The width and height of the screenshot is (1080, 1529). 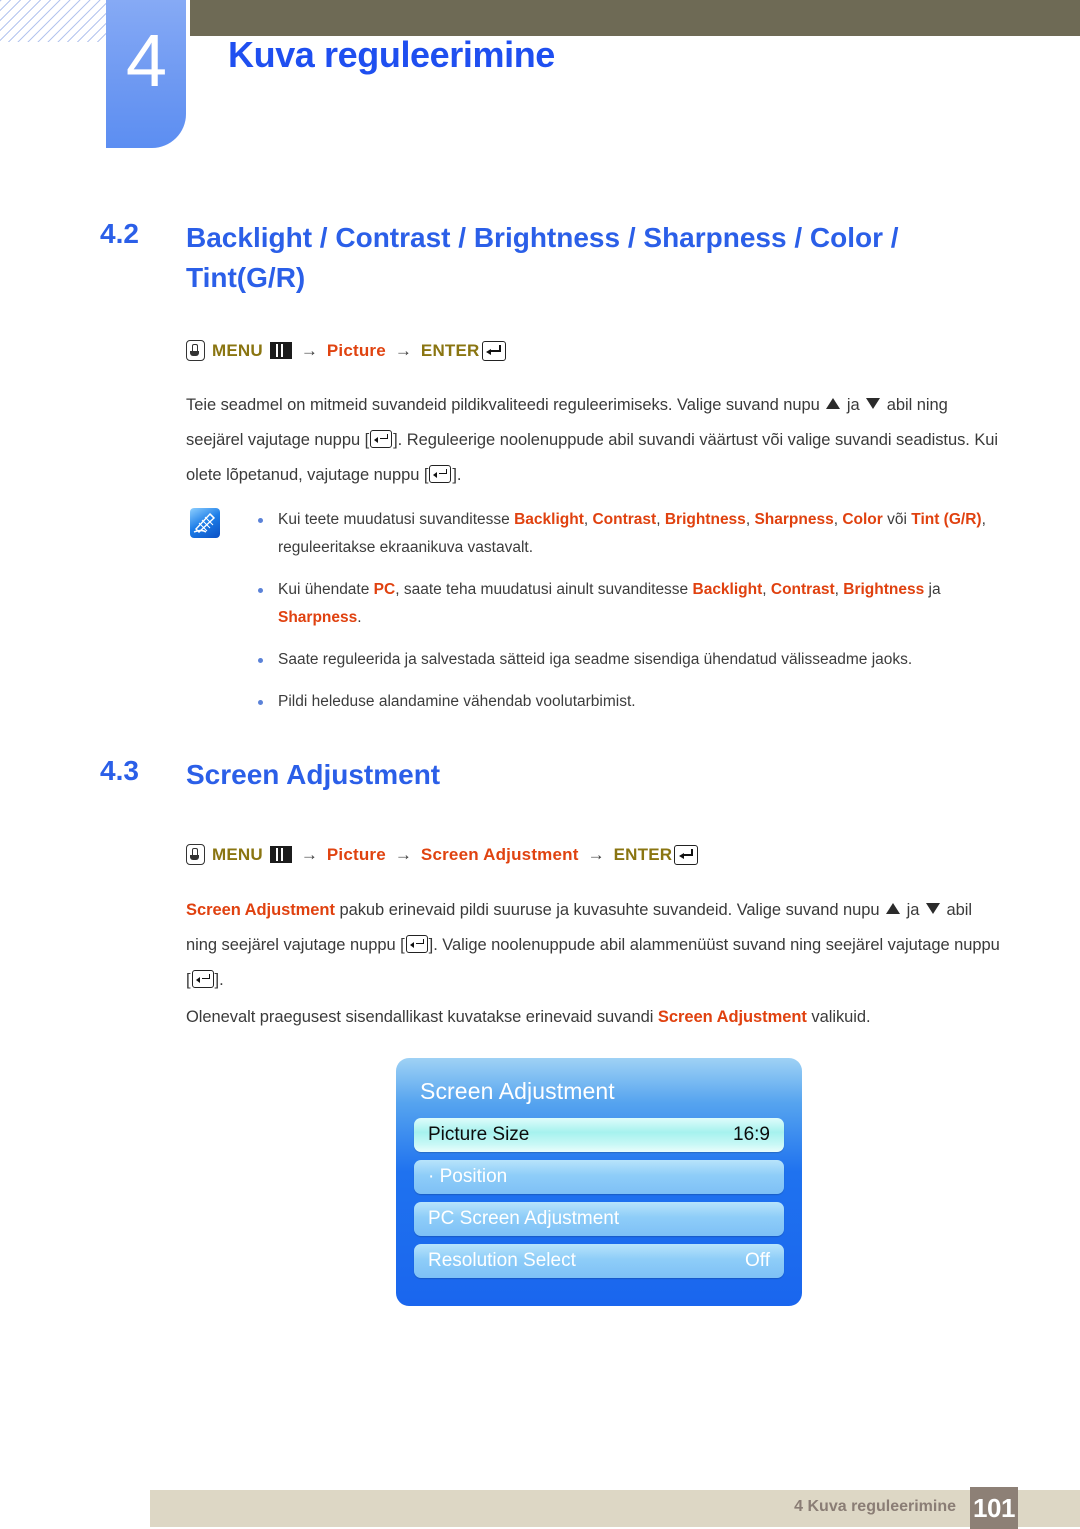 I want to click on osd-title: Screen Adjustment, so click(x=517, y=1091).